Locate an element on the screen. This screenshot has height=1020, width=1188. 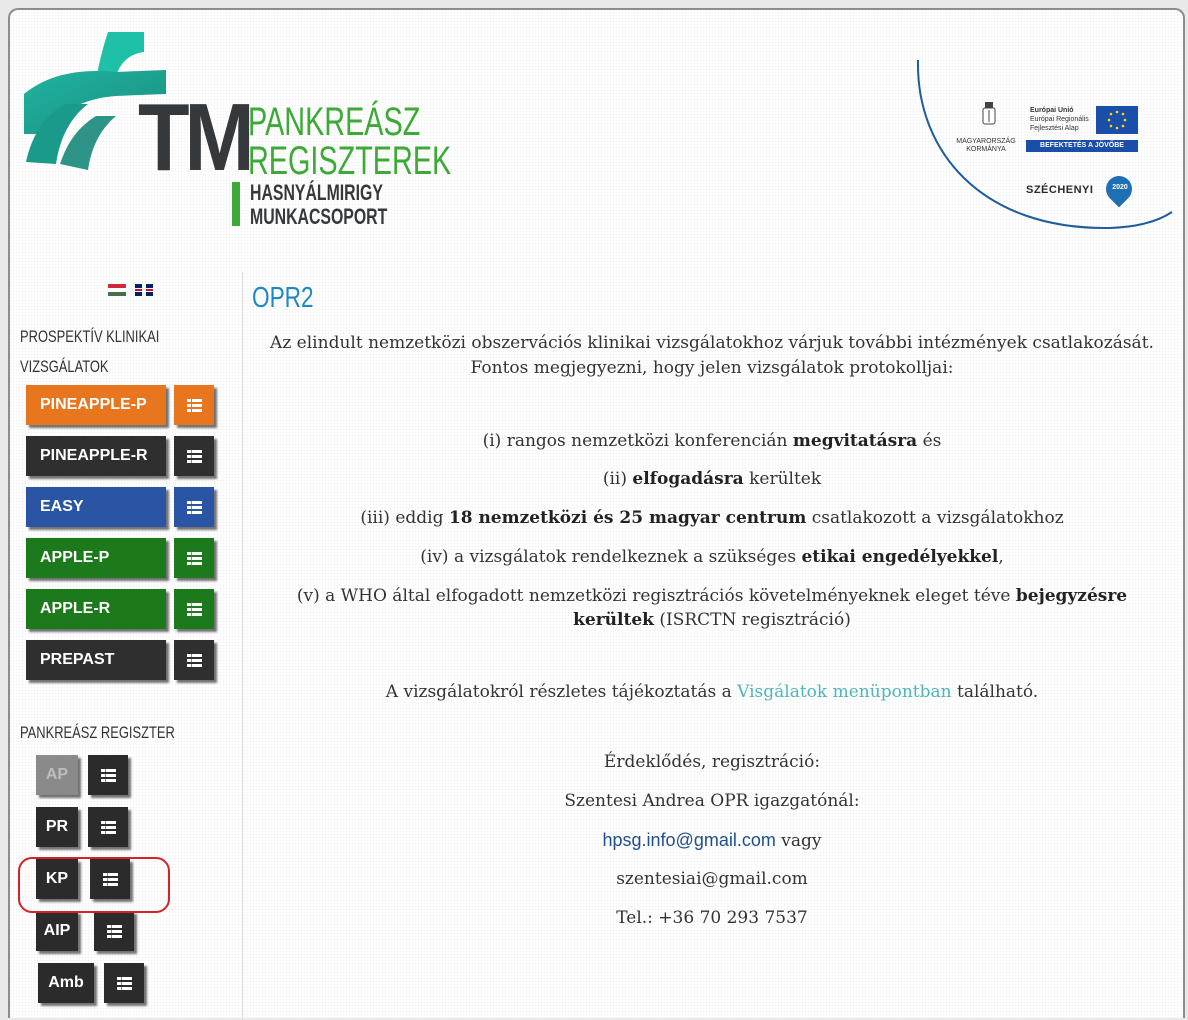
contact-title: Érdeklődés, regisztráció: is located at coordinates (712, 762).